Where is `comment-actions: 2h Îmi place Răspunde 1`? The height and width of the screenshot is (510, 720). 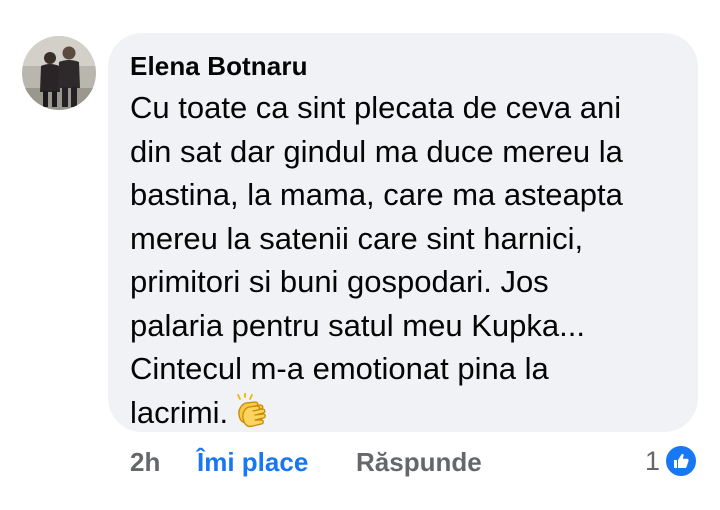 comment-actions: 2h Îmi place Răspunde 1 is located at coordinates (425, 461).